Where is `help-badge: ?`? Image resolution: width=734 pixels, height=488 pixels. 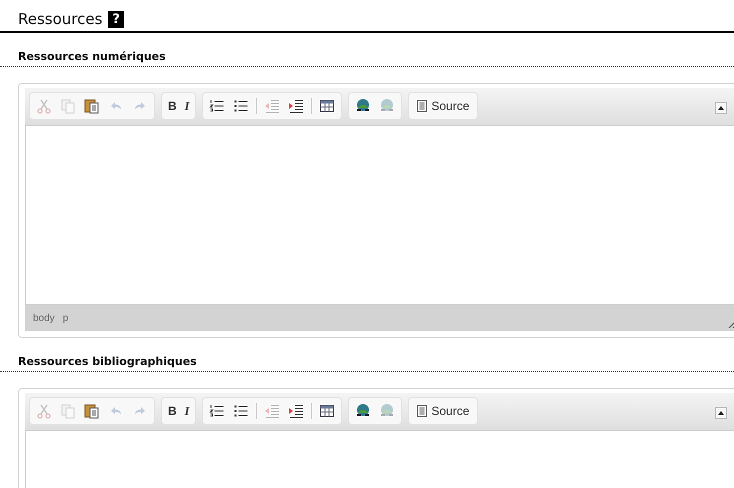 help-badge: ? is located at coordinates (116, 19).